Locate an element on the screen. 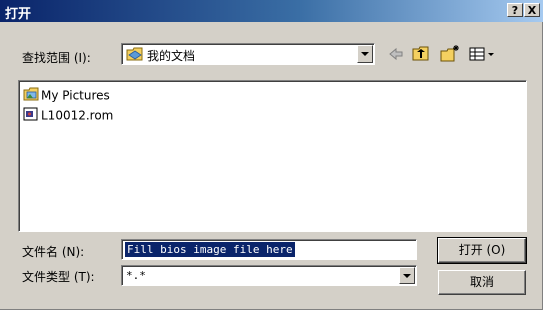 The height and width of the screenshot is (311, 544). look-in-label: 查找范围 (I): is located at coordinates (56, 58).